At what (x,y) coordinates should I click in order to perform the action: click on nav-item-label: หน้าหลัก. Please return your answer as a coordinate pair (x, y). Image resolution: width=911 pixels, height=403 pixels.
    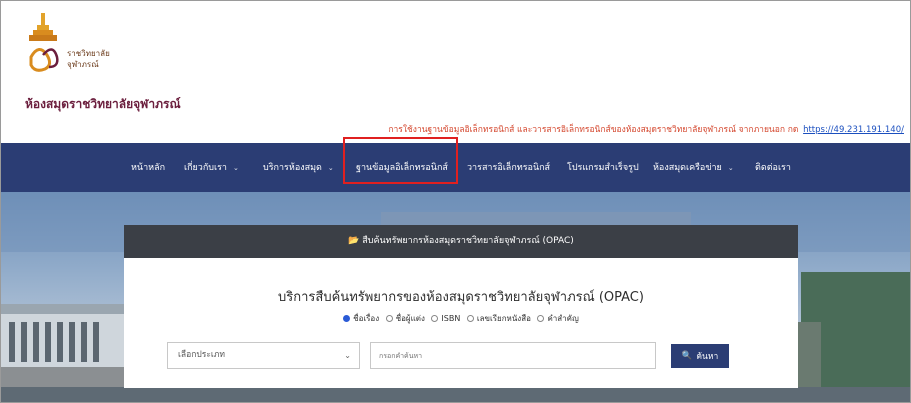
    Looking at the image, I should click on (148, 168).